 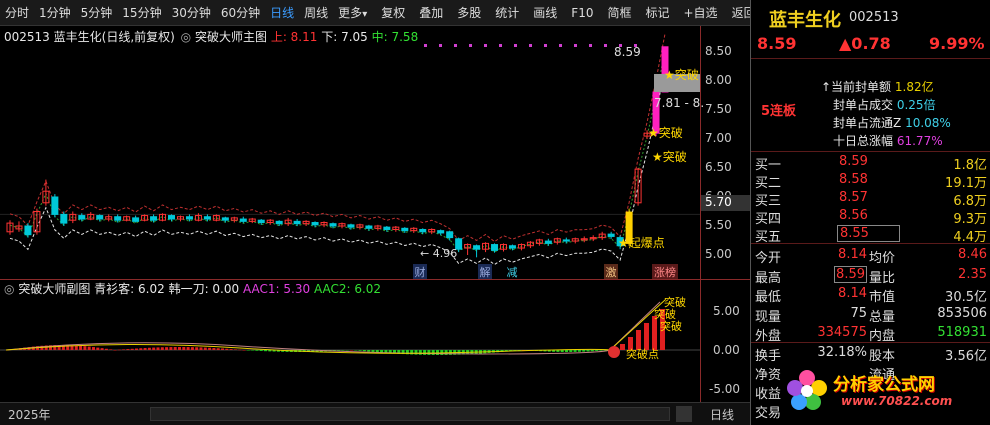 What do you see at coordinates (972, 274) in the screenshot?
I see `stat-value: 2.35` at bounding box center [972, 274].